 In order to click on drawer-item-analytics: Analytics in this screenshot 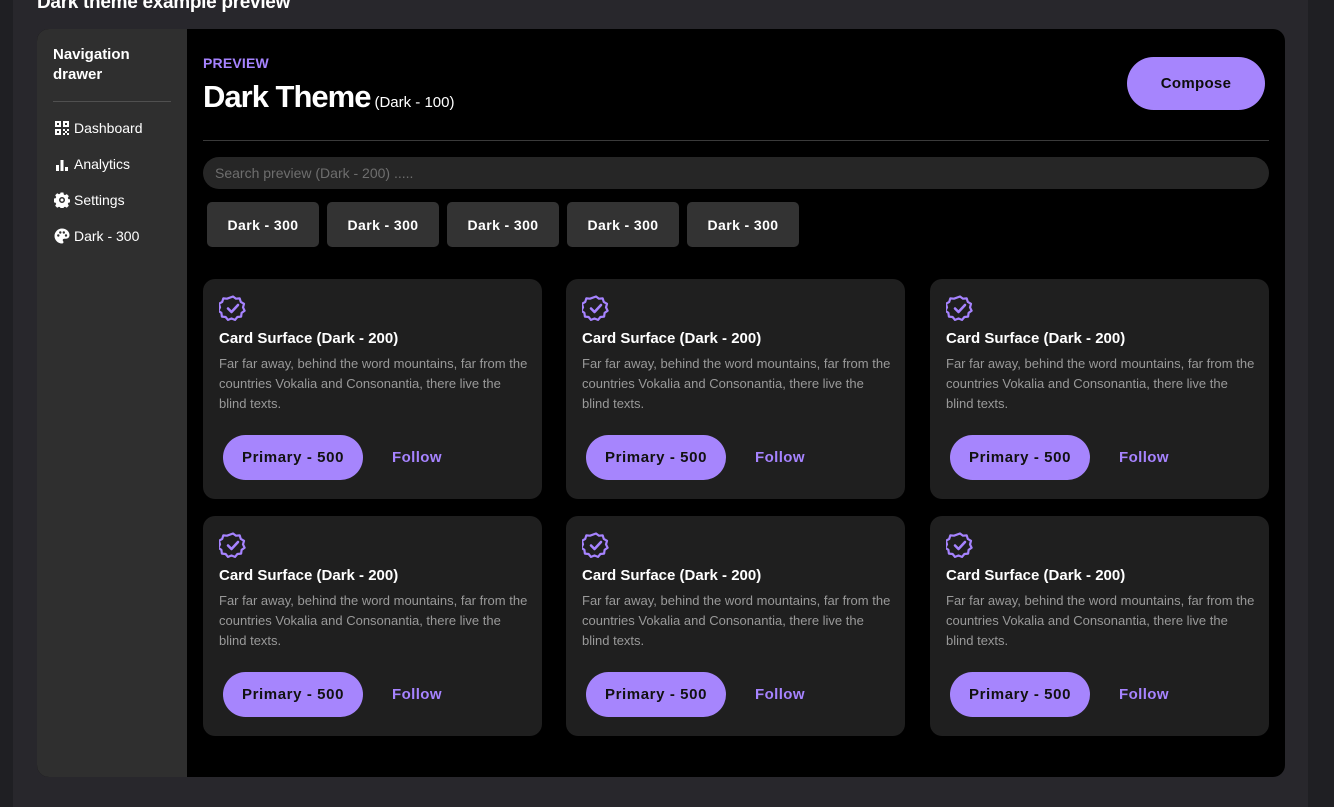, I will do `click(91, 164)`.